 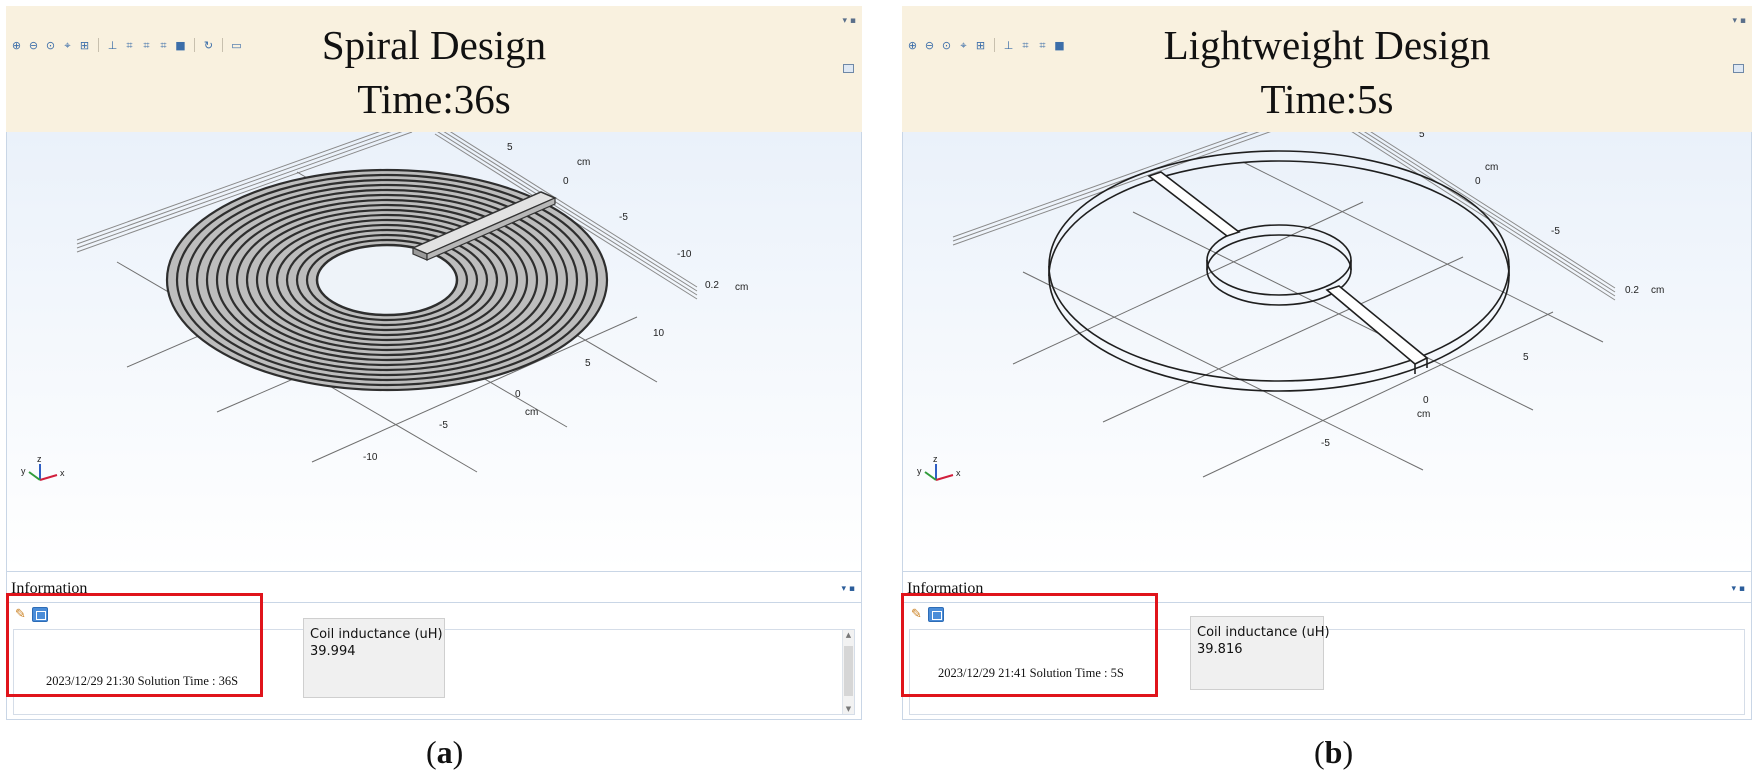 What do you see at coordinates (1260, 653) in the screenshot?
I see `result-card: Coil inductance (uH) 39.816` at bounding box center [1260, 653].